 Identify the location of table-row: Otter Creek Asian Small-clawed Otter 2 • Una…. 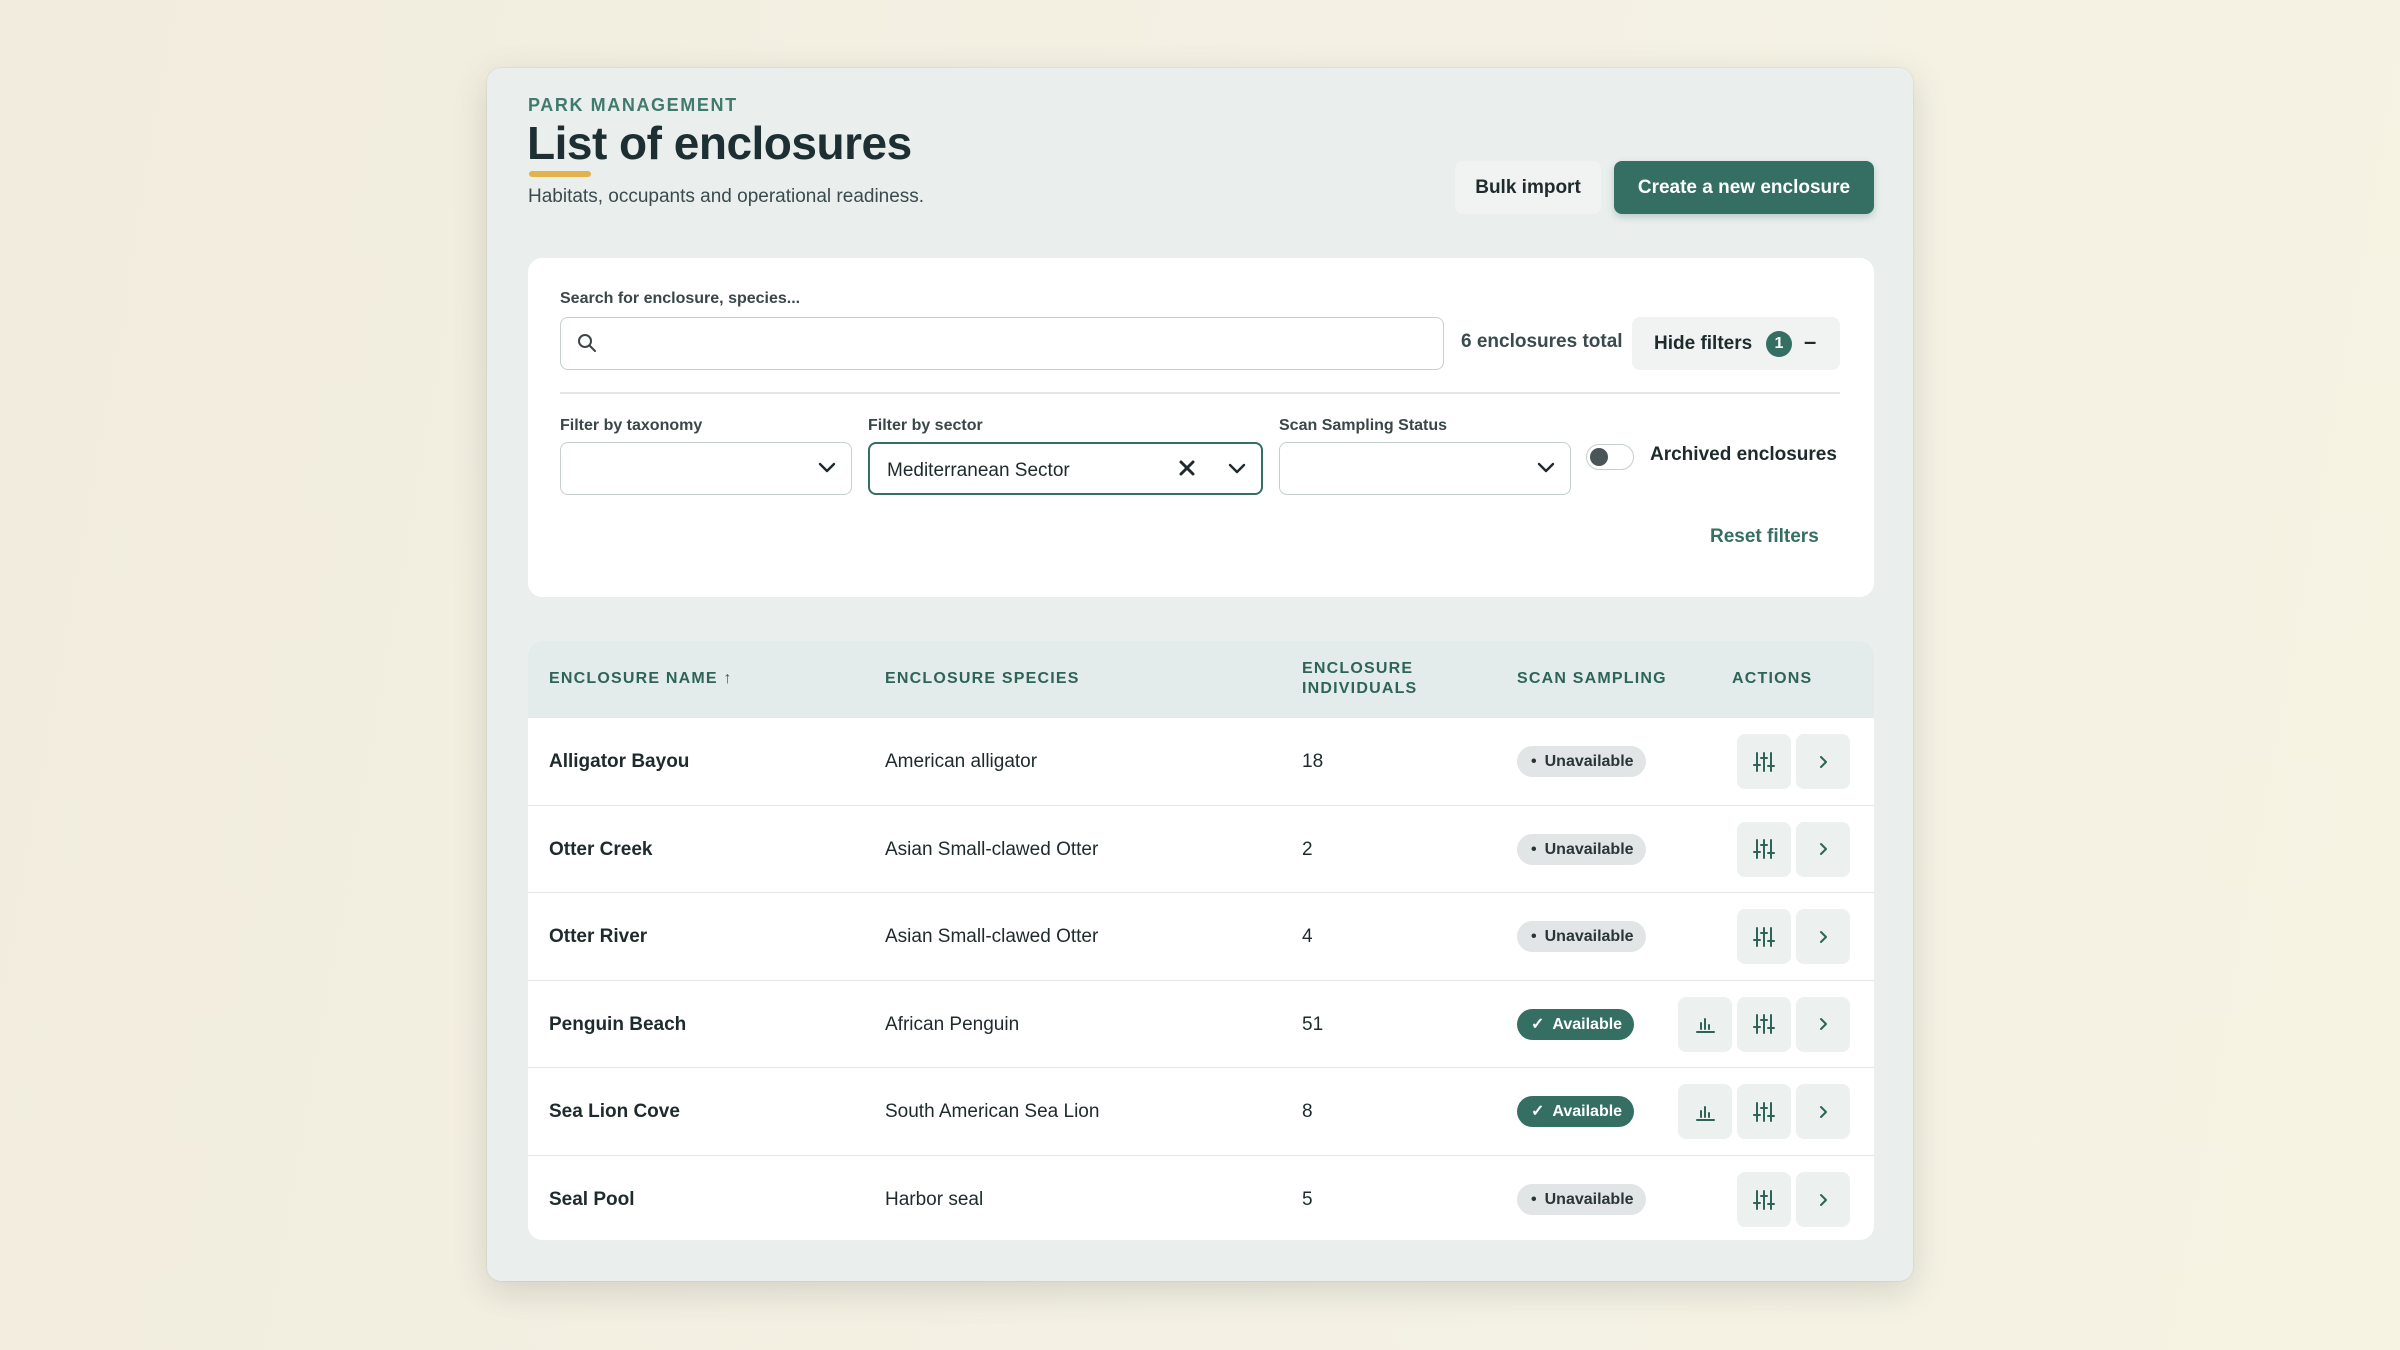
(1201, 848).